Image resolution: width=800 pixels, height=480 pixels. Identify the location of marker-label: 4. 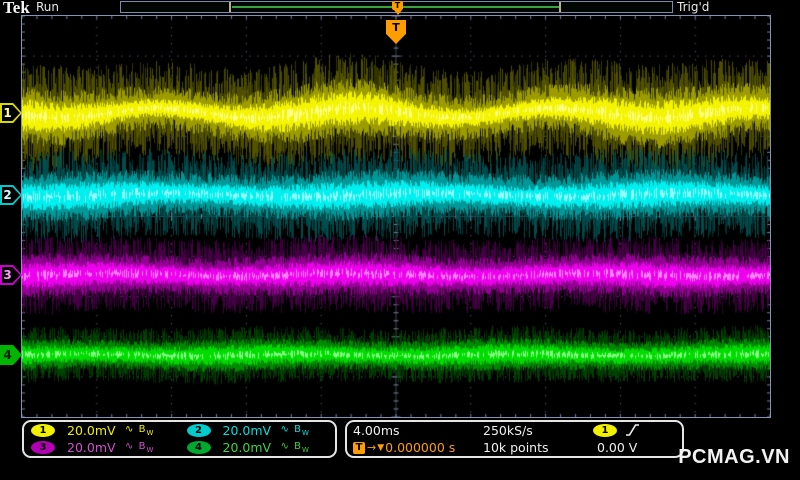
(7, 355).